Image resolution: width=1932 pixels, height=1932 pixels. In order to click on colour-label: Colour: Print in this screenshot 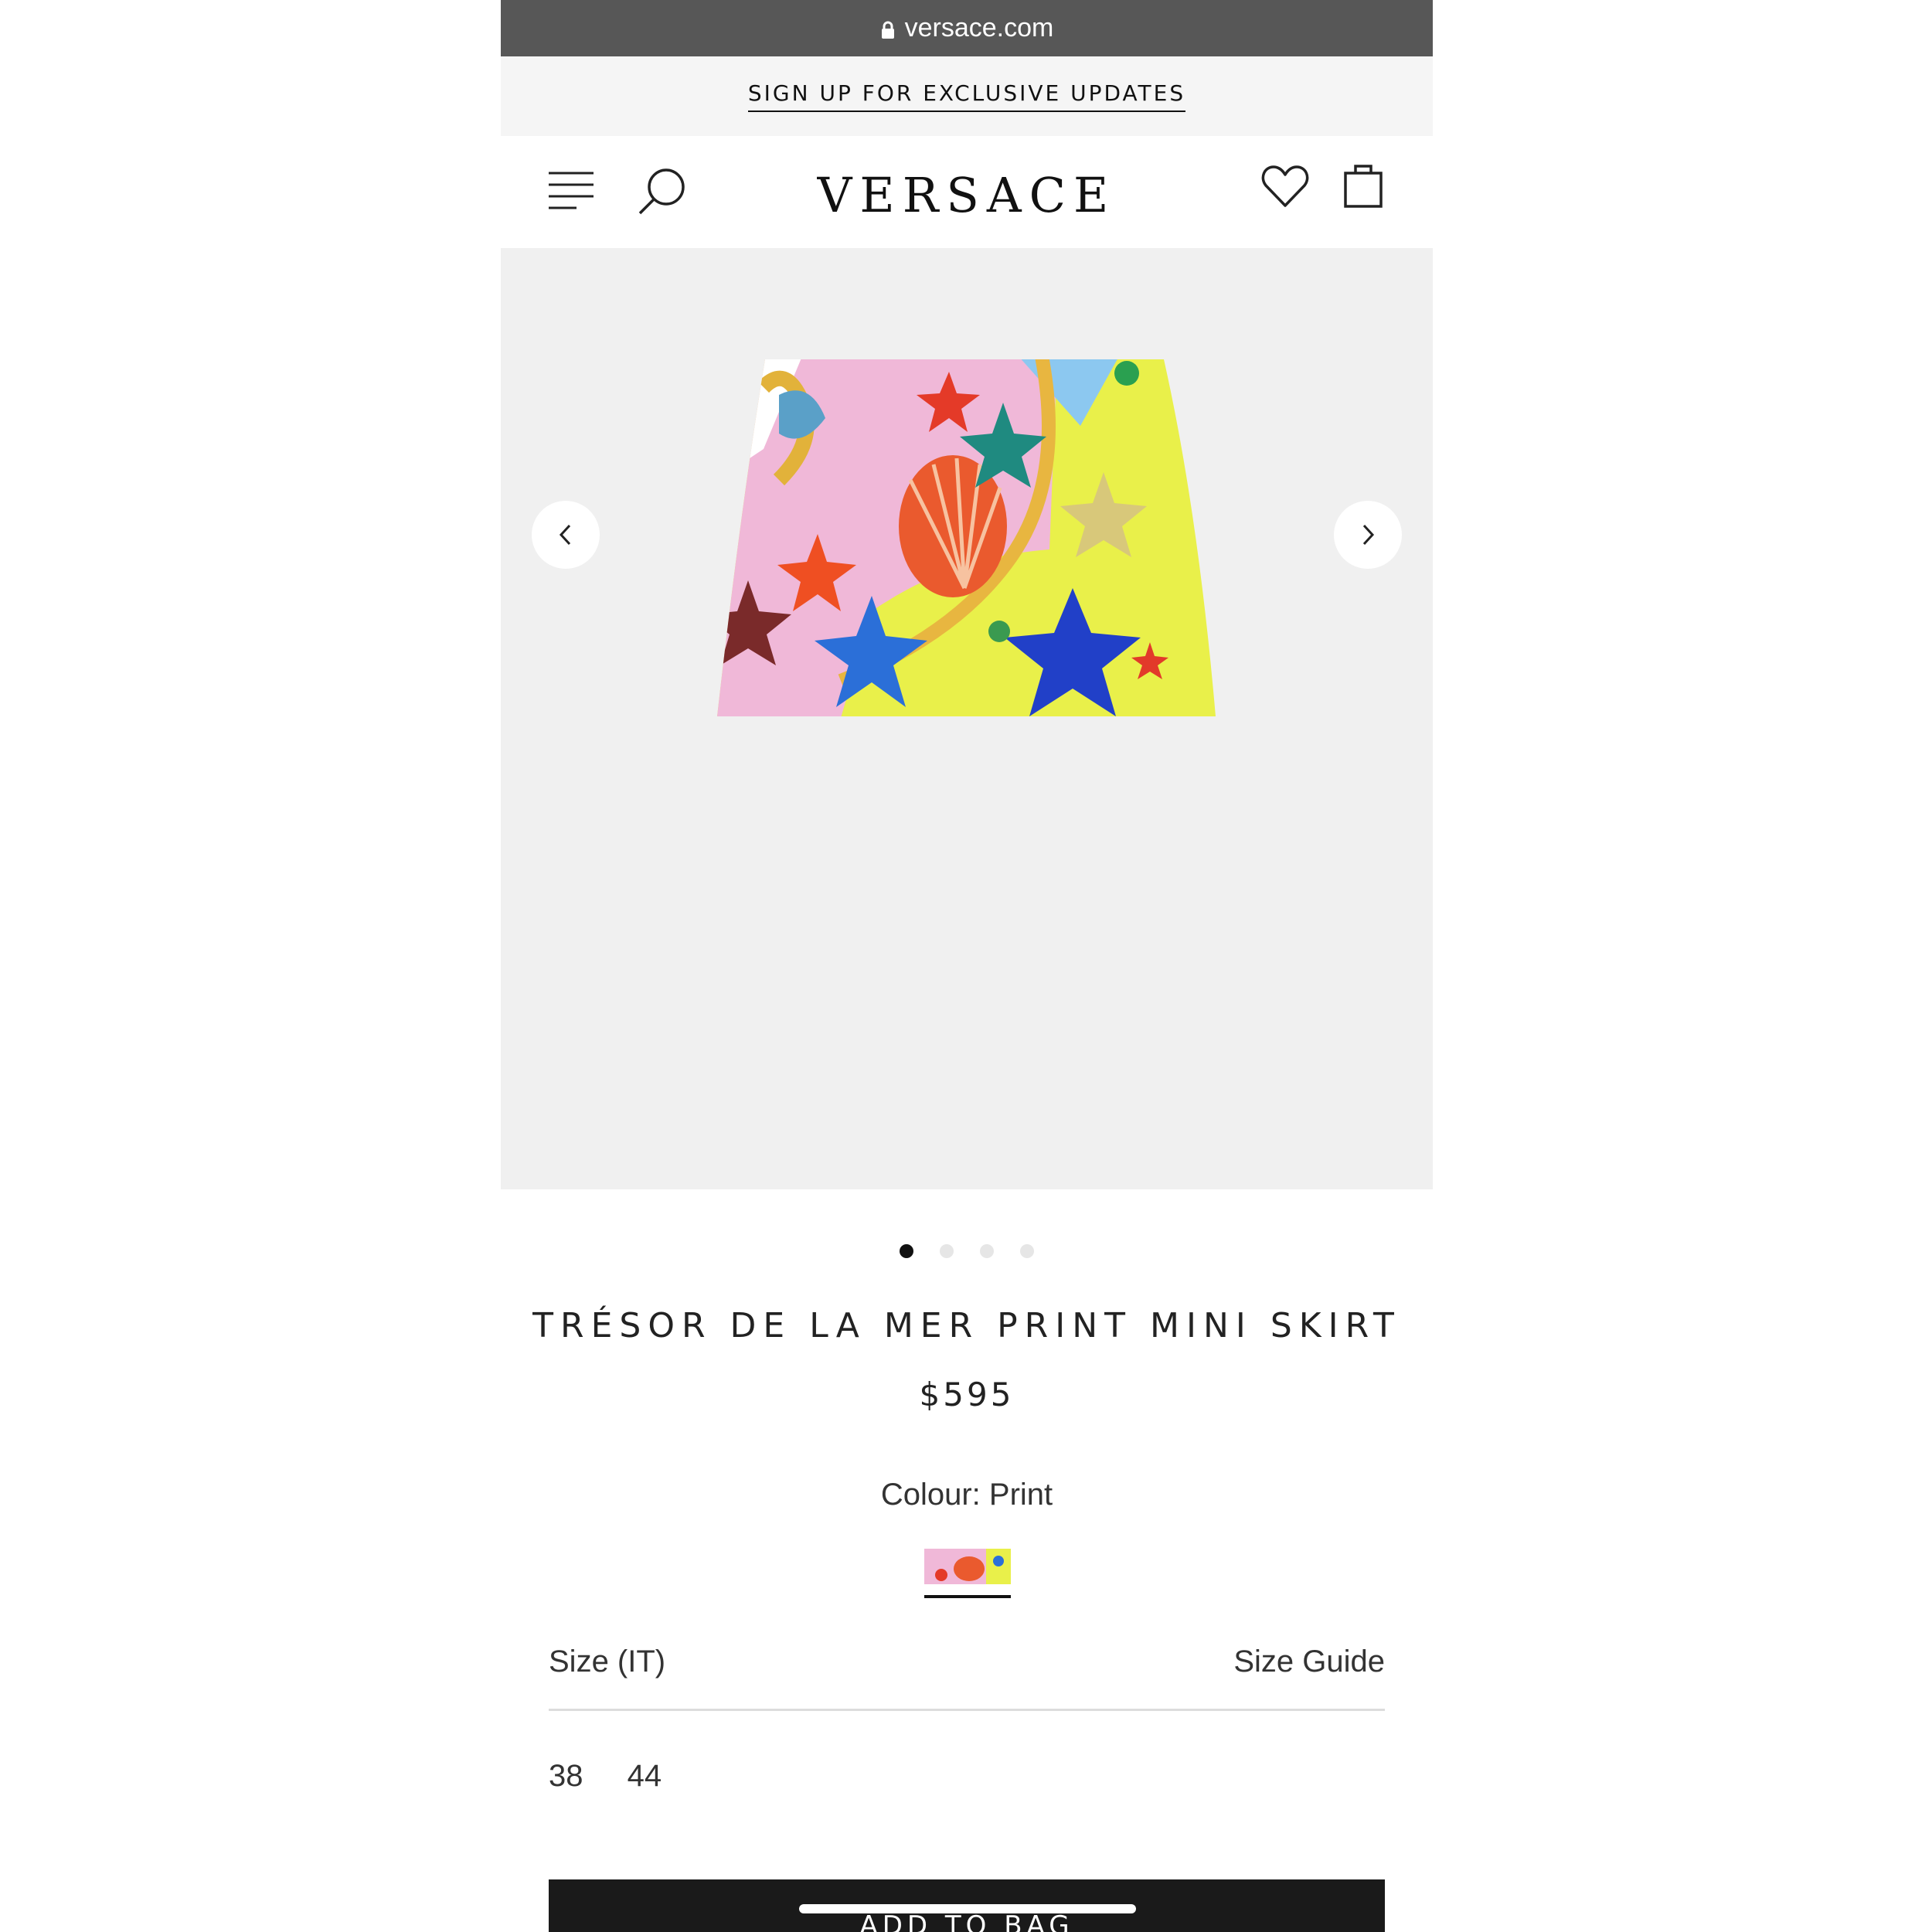, I will do `click(967, 1495)`.